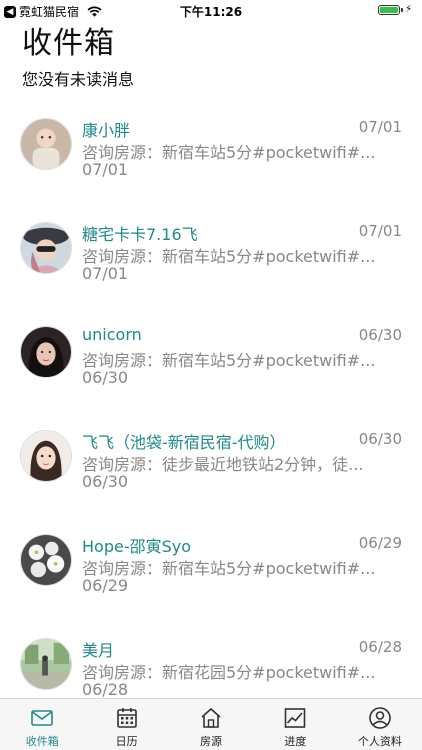 The height and width of the screenshot is (750, 422). Describe the element at coordinates (105, 585) in the screenshot. I see `conversation-sub-date: 06/29` at that location.